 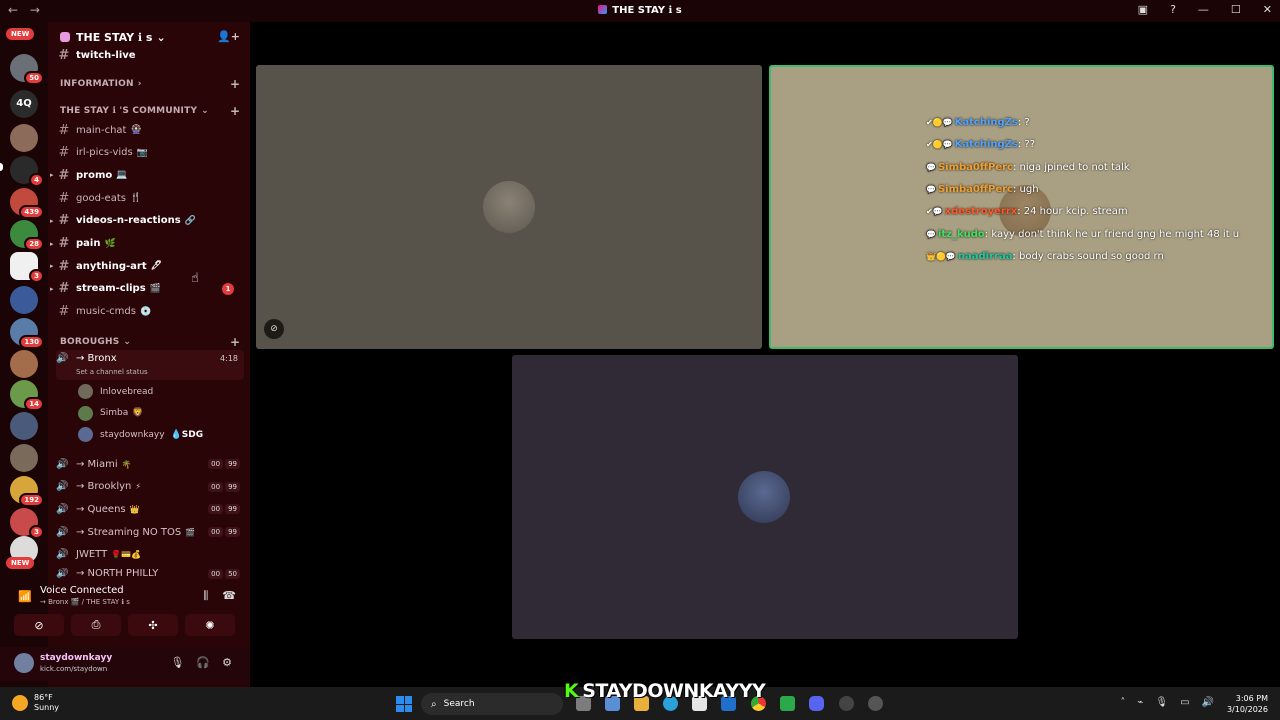 What do you see at coordinates (27, 491) in the screenshot?
I see `server-icon: 192` at bounding box center [27, 491].